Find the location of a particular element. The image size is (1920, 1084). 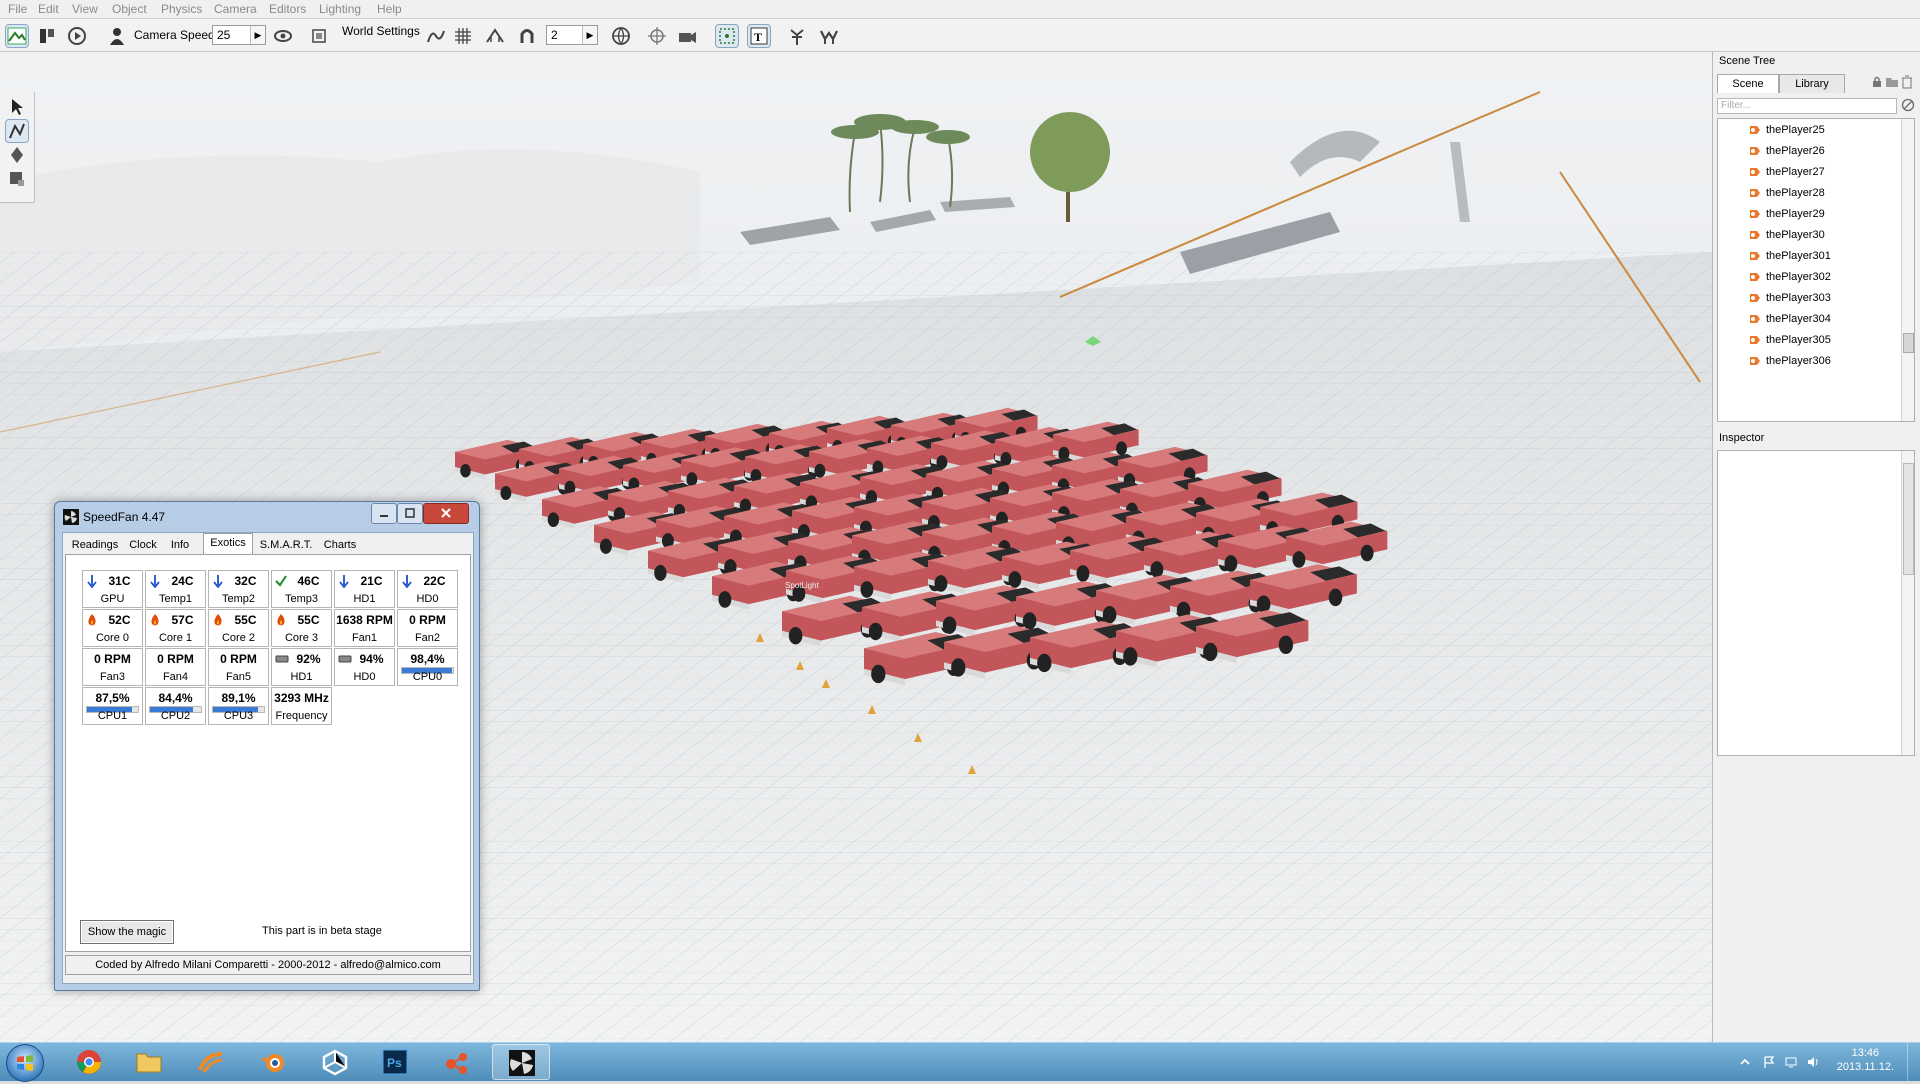

tab-charts: Charts is located at coordinates (340, 545).